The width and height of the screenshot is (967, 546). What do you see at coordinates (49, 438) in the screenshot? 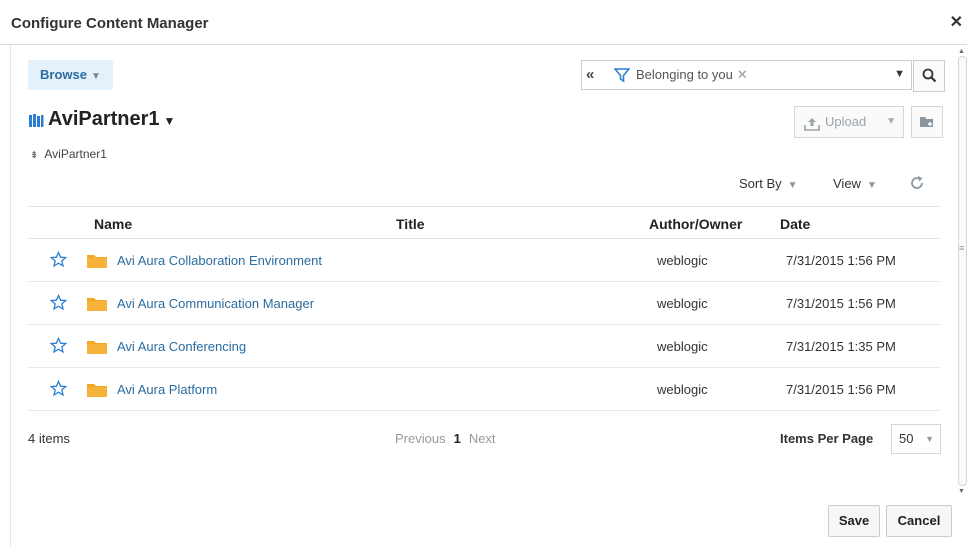
I see `item-count: 4 items` at bounding box center [49, 438].